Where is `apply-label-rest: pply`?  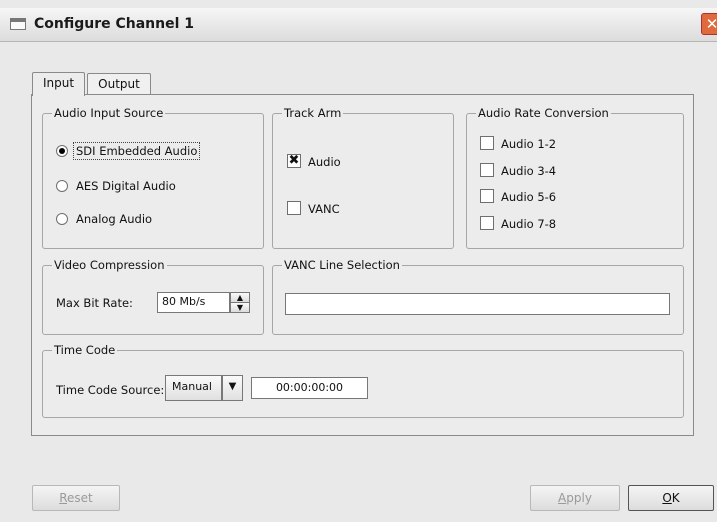
apply-label-rest: pply is located at coordinates (579, 498).